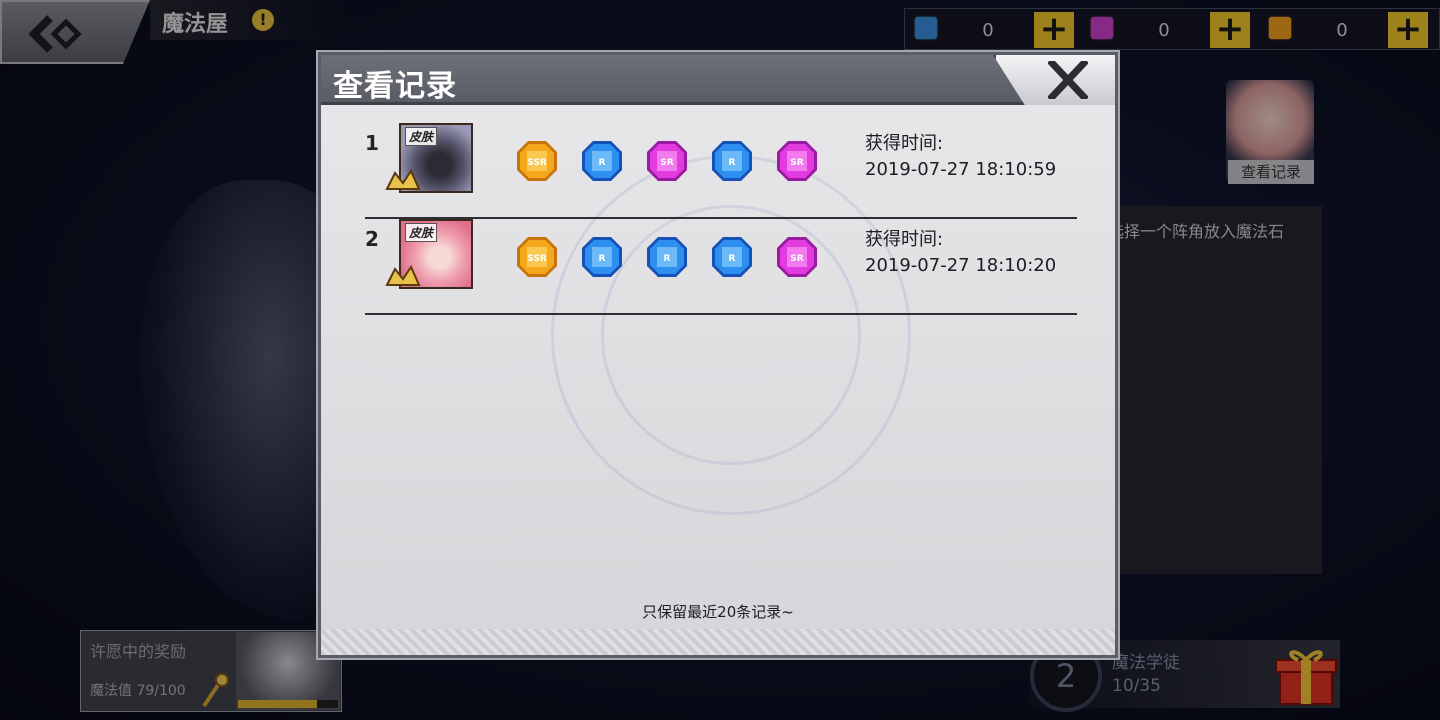  I want to click on close-button, so click(1054, 80).